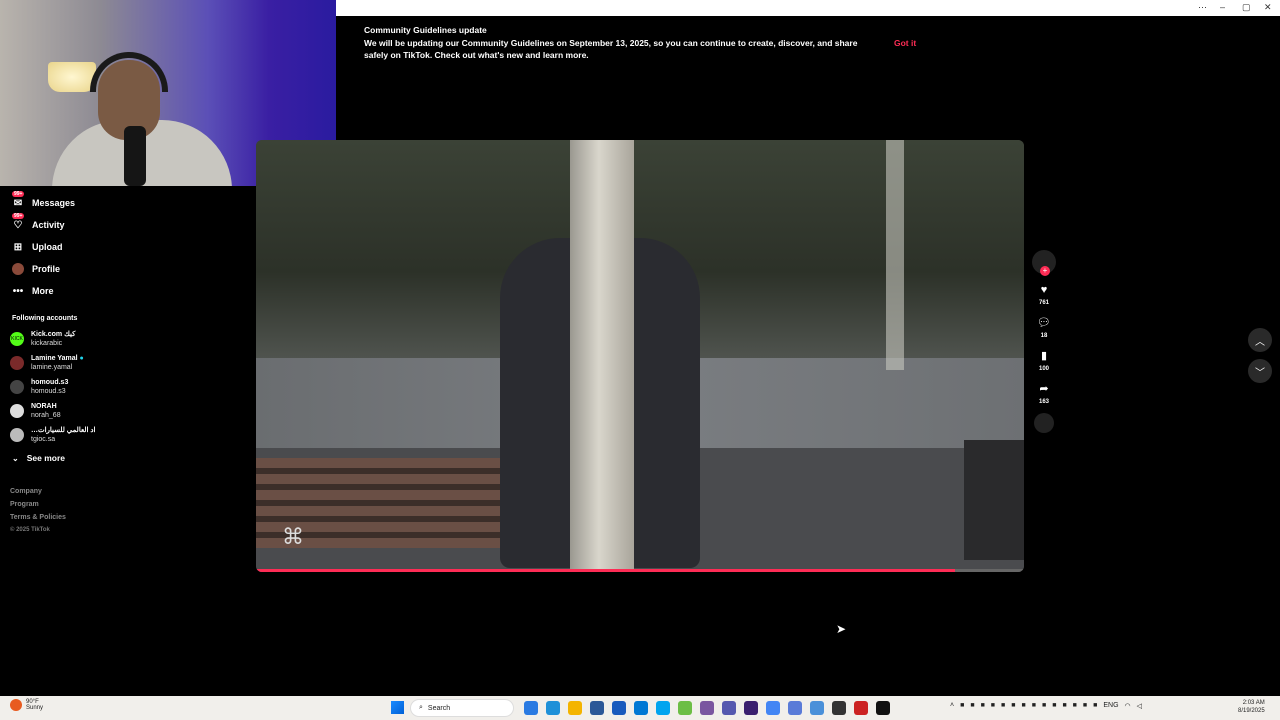 This screenshot has width=1280, height=720. I want to click on previous-video-button: ︿, so click(1260, 340).